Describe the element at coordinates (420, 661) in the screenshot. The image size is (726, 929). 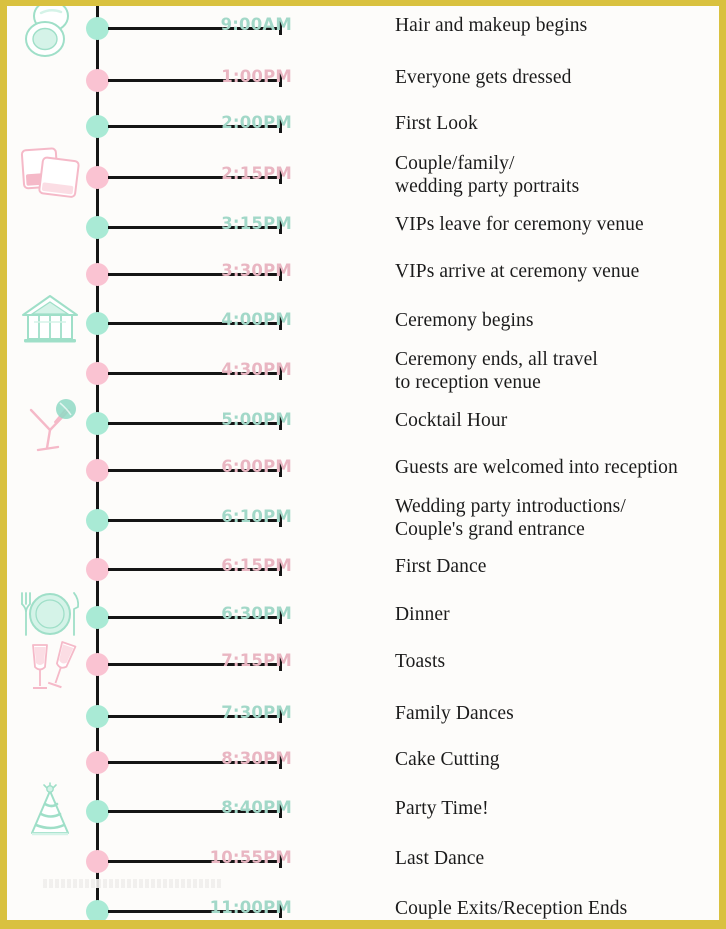
I see `event-description: Toasts` at that location.